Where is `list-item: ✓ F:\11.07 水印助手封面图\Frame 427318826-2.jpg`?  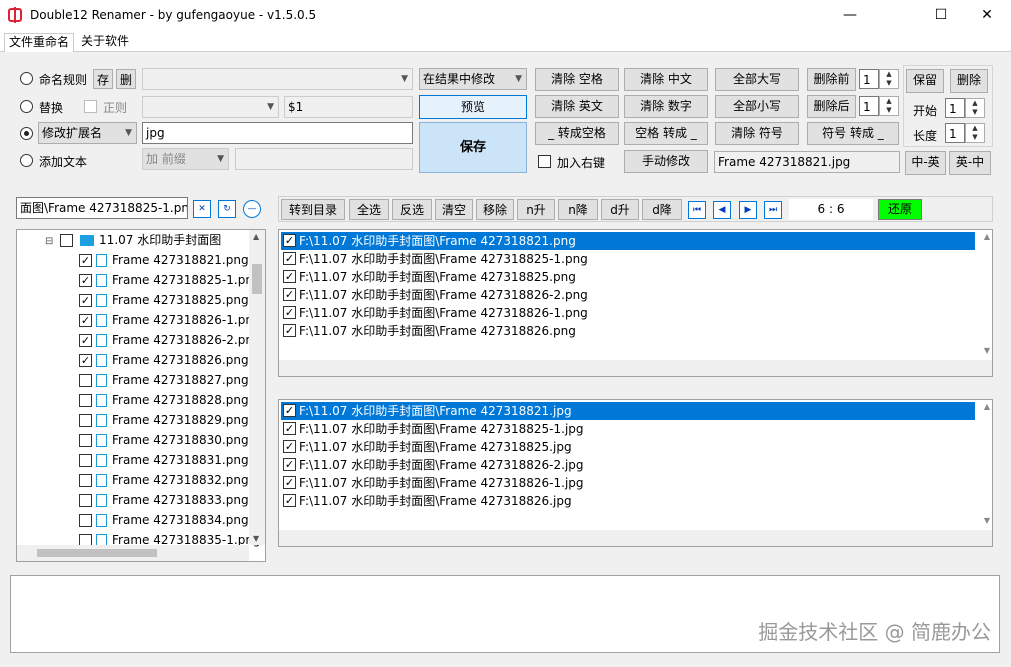 list-item: ✓ F:\11.07 水印助手封面图\Frame 427318826-2.jpg is located at coordinates (628, 465).